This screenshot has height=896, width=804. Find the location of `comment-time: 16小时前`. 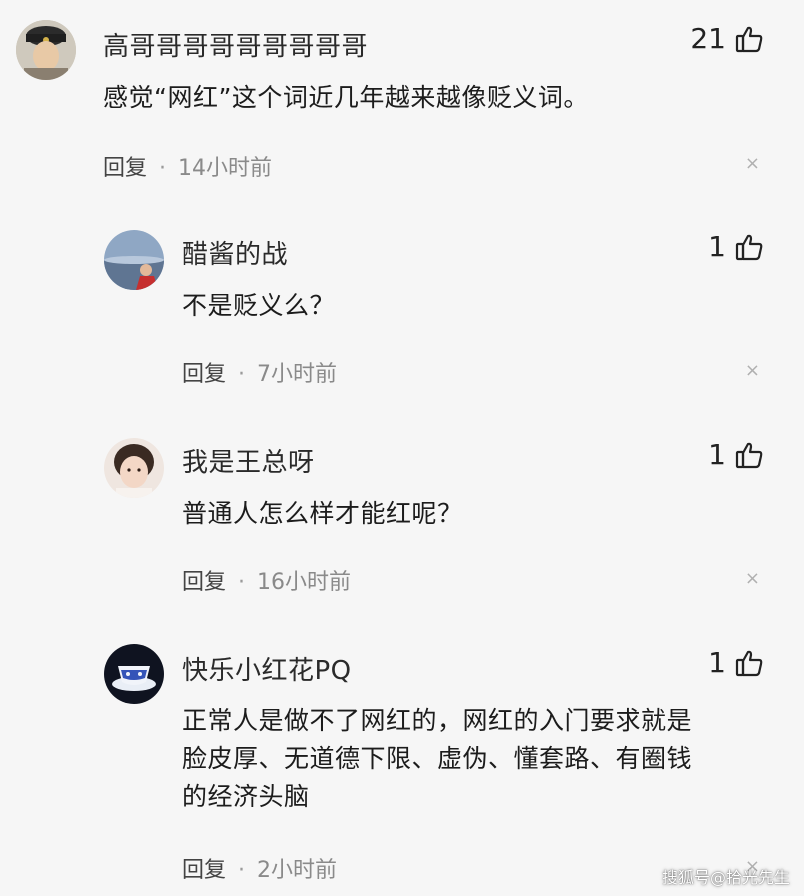

comment-time: 16小时前 is located at coordinates (304, 582).